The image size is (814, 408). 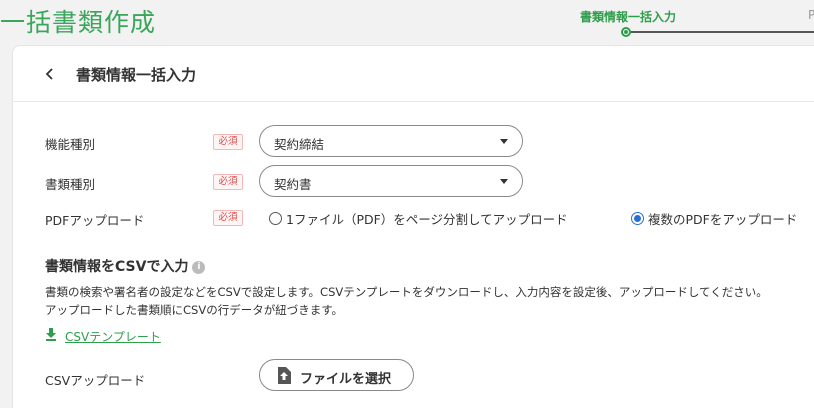 I want to click on csv-template-text: CSVテンプレート, so click(x=113, y=337).